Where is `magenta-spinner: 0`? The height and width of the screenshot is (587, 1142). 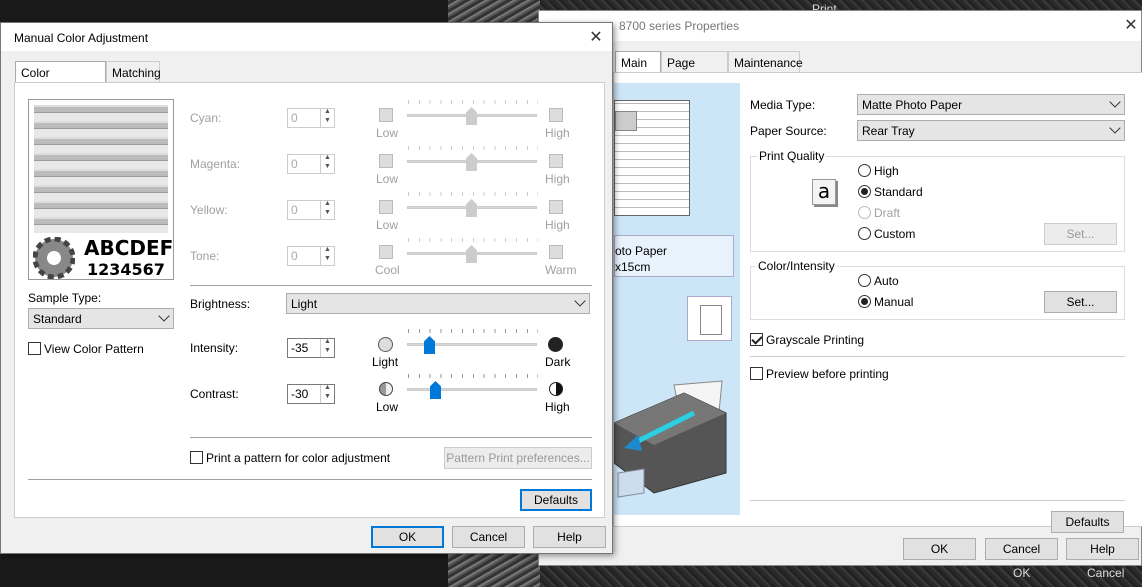
magenta-spinner: 0 is located at coordinates (311, 164).